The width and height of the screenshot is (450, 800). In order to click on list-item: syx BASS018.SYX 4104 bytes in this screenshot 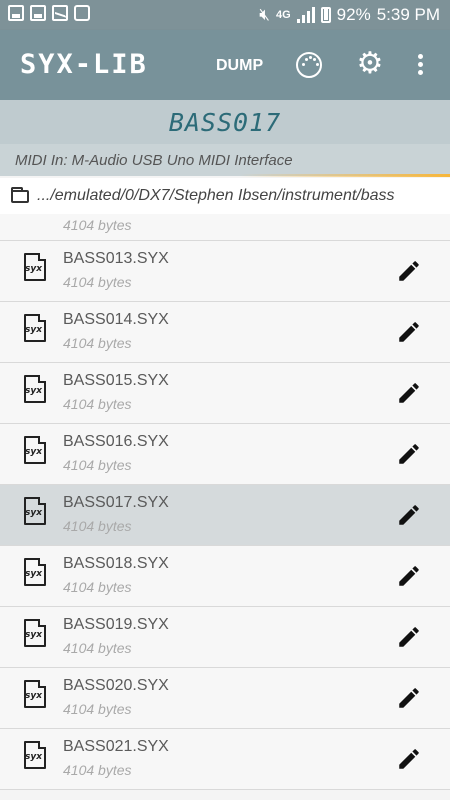, I will do `click(225, 576)`.